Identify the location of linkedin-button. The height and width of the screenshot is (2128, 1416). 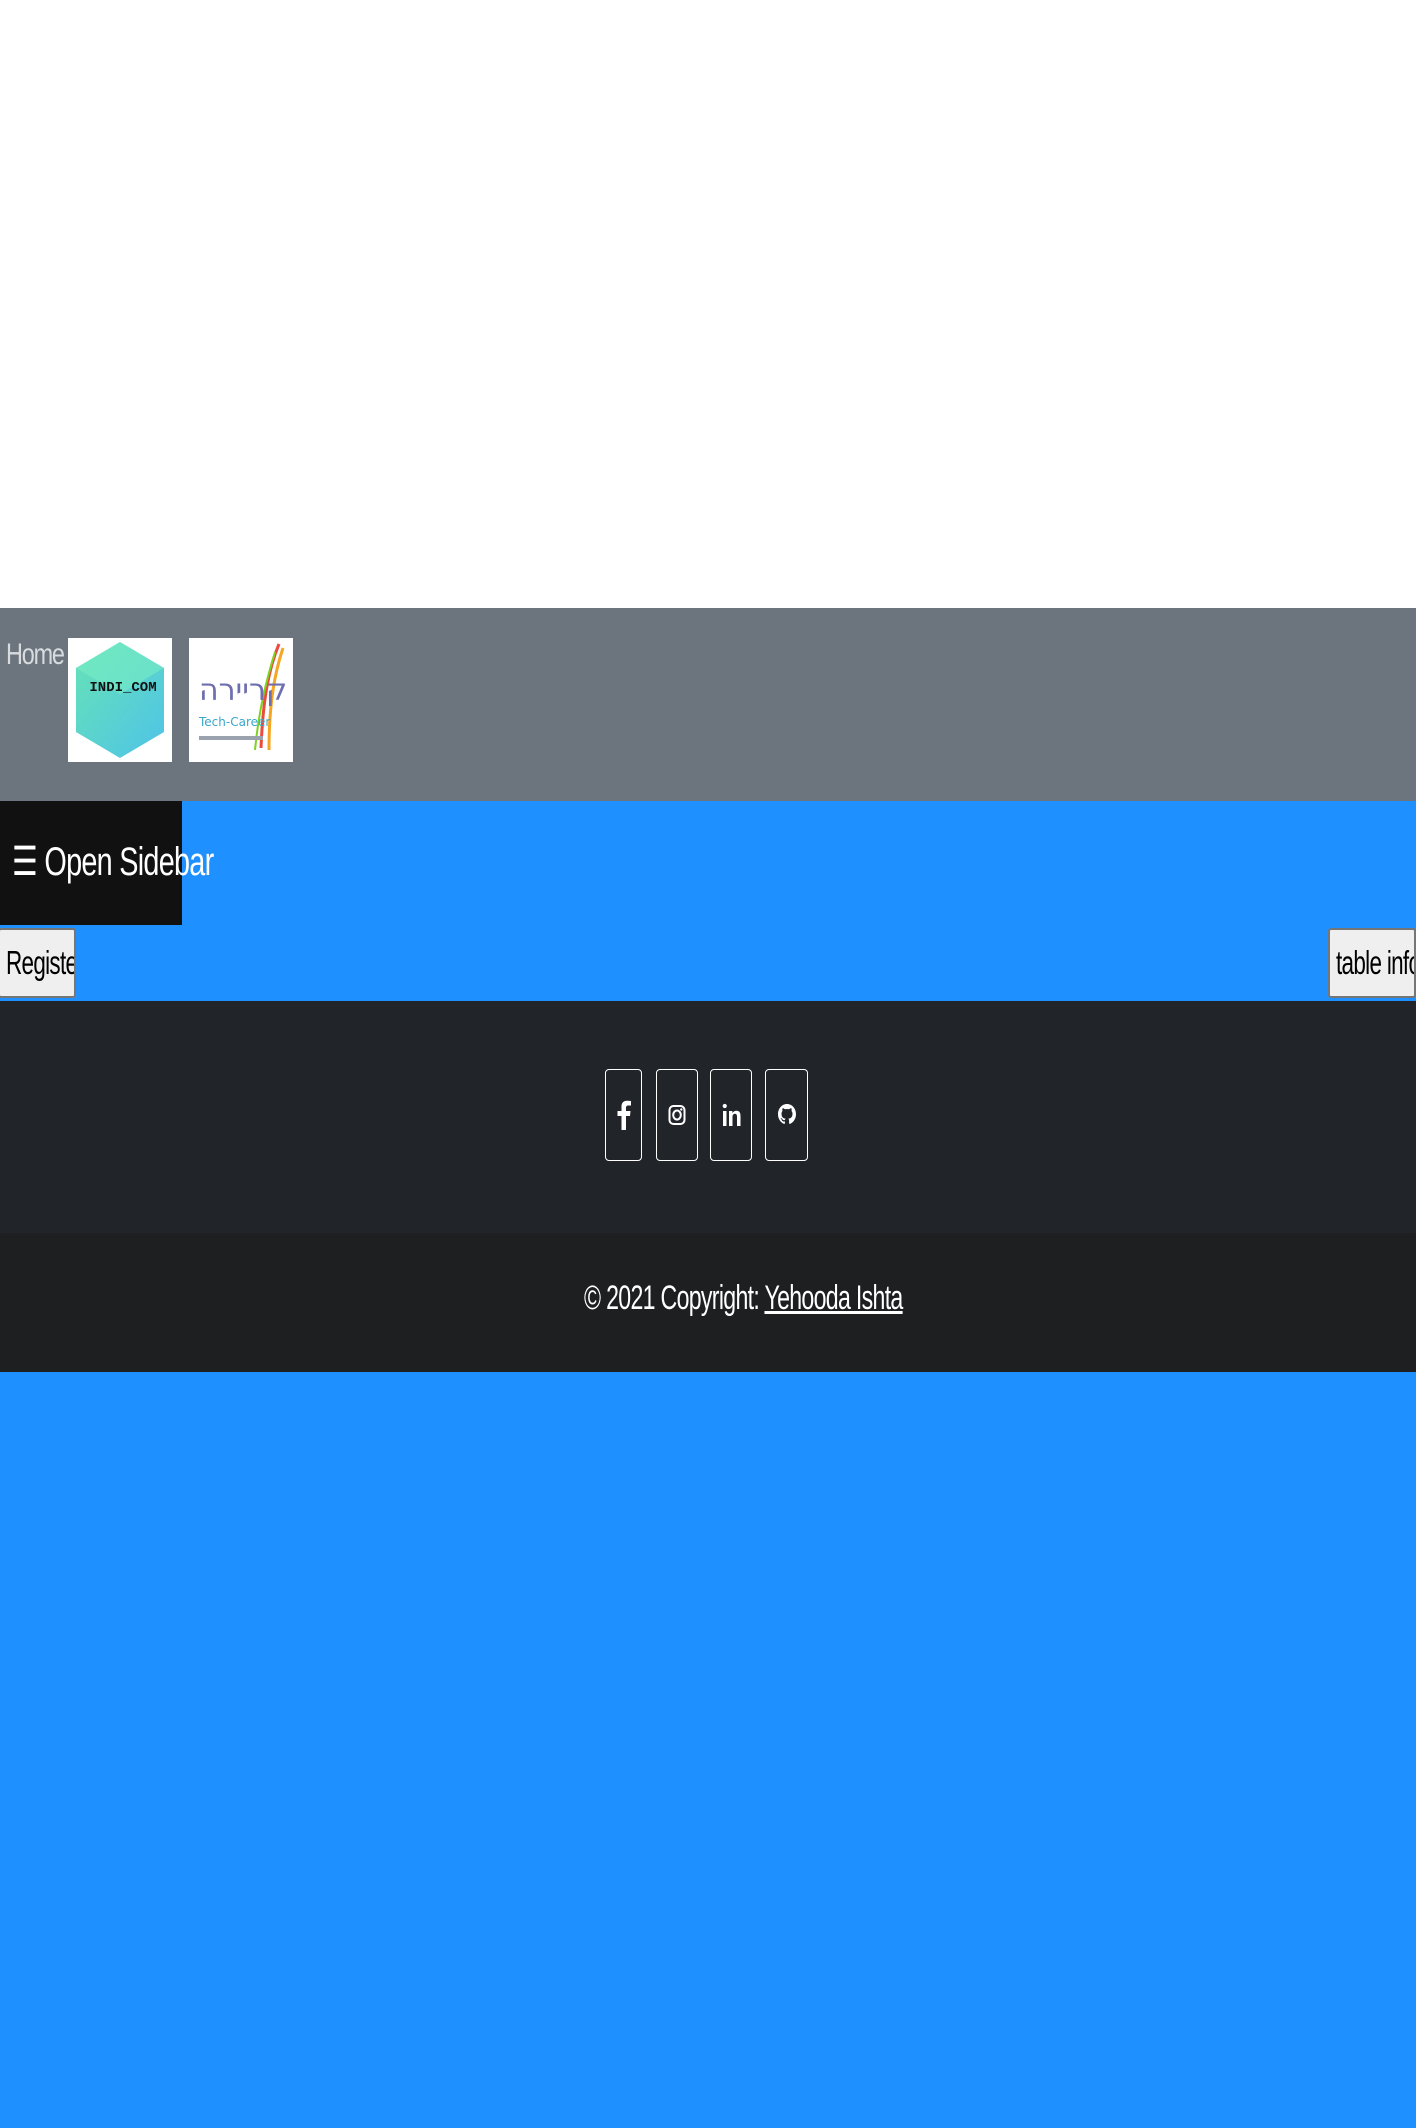
(731, 1115).